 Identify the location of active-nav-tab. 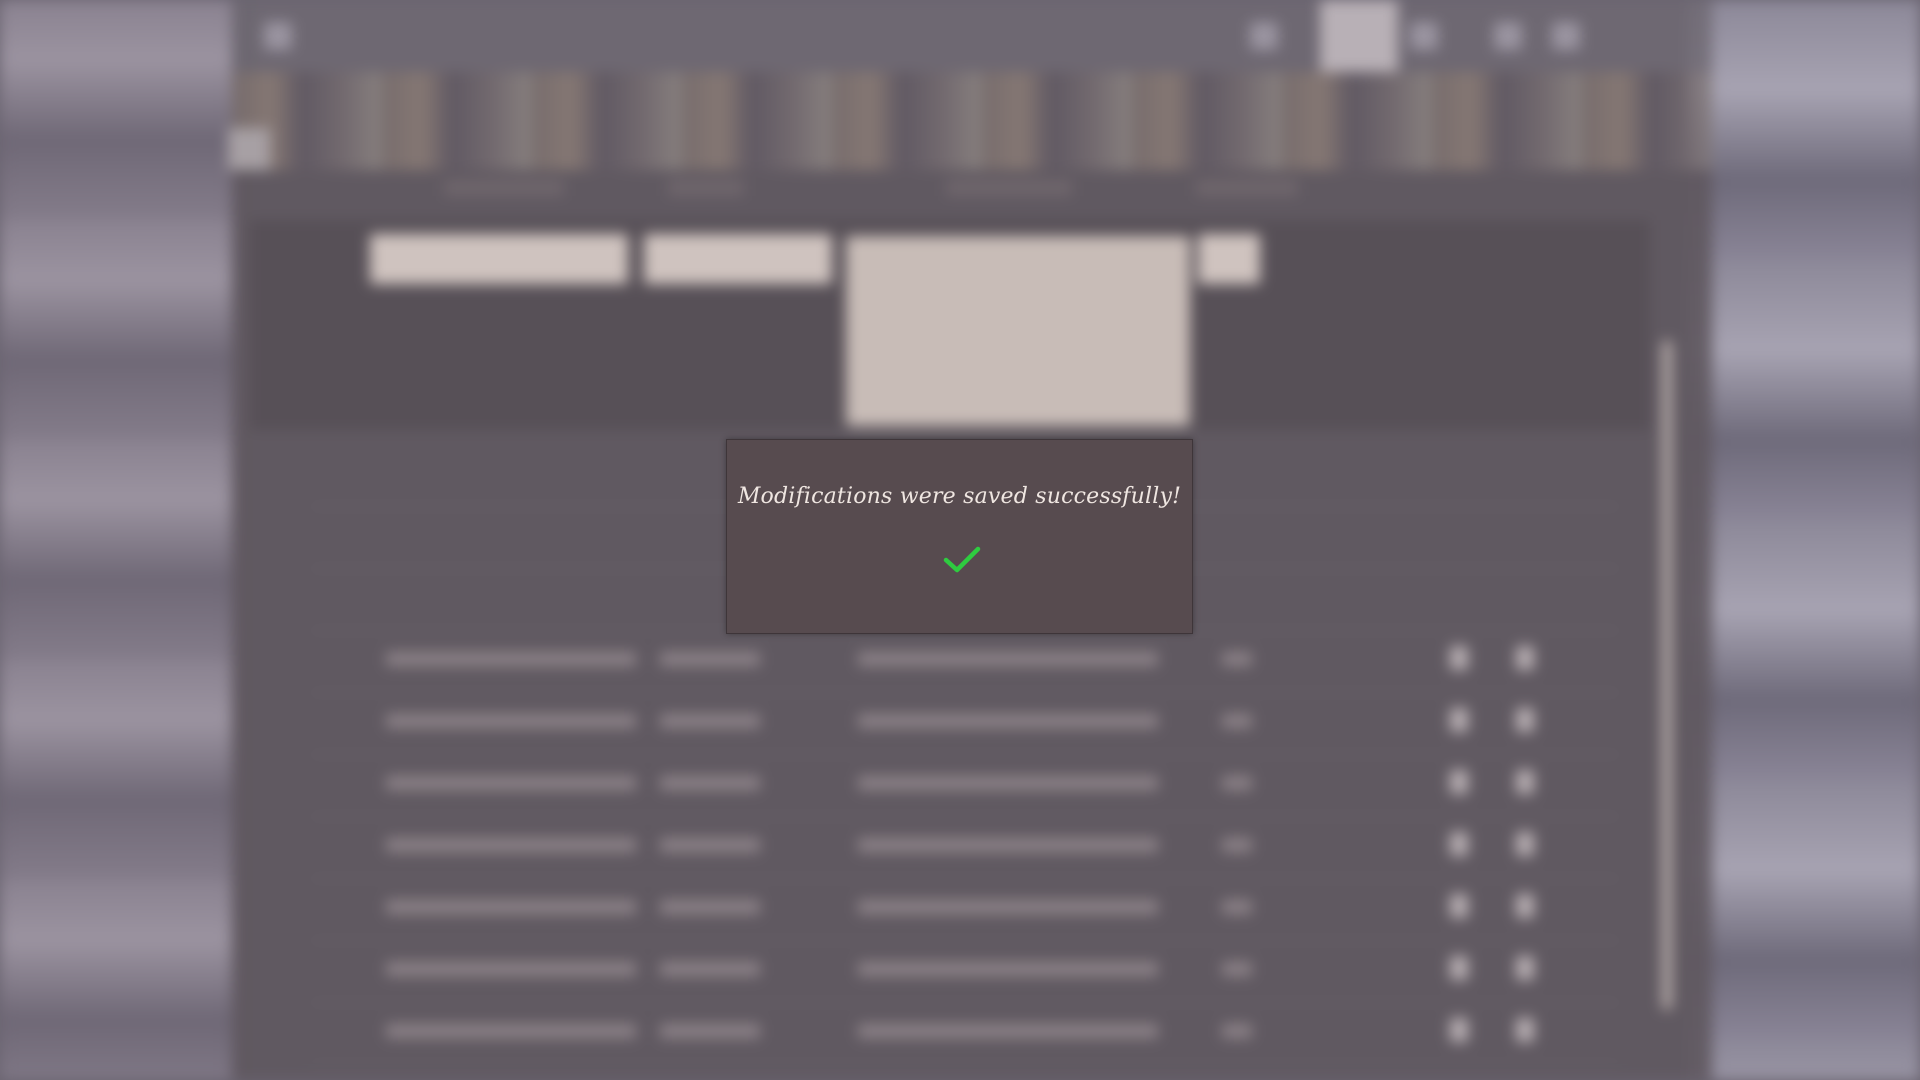
(1359, 36).